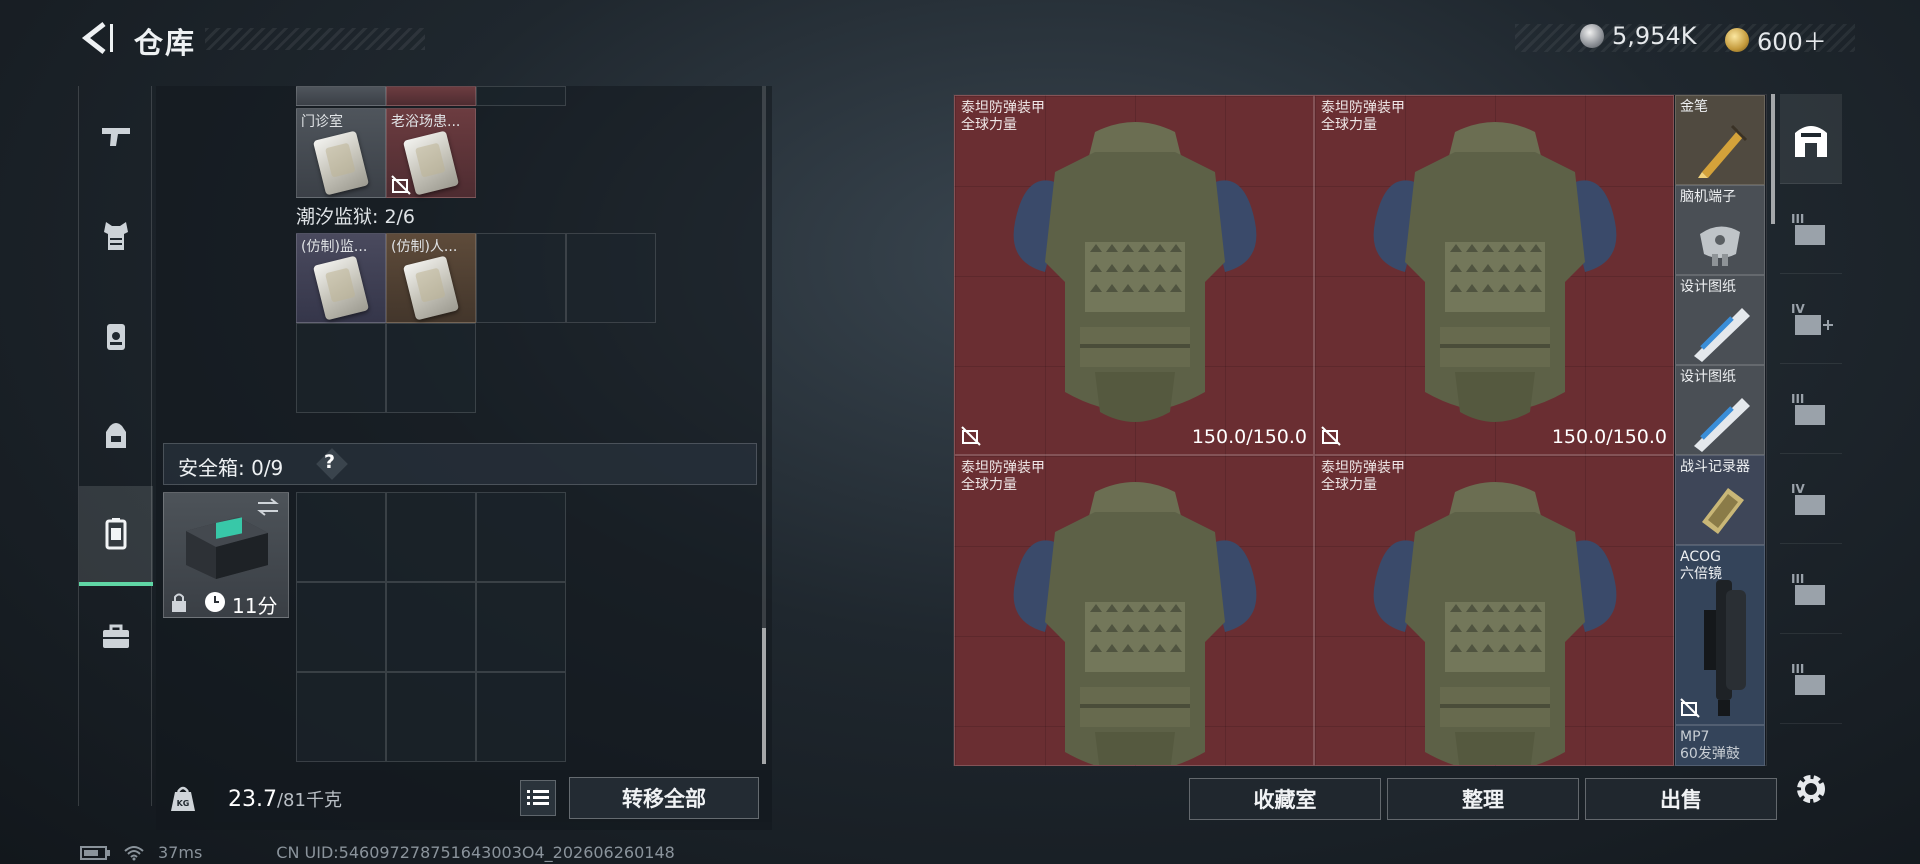 This screenshot has height=864, width=1920. Describe the element at coordinates (309, 800) in the screenshot. I see `weight-max: /81千克` at that location.